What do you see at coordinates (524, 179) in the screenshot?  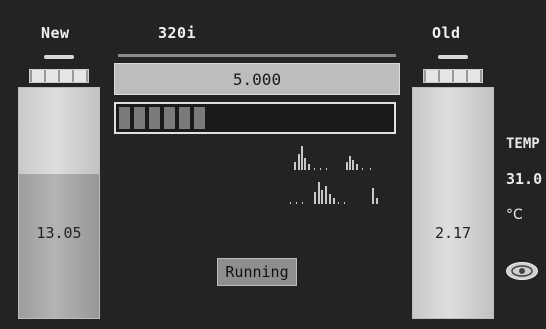 I see `temp-value: 31.0` at bounding box center [524, 179].